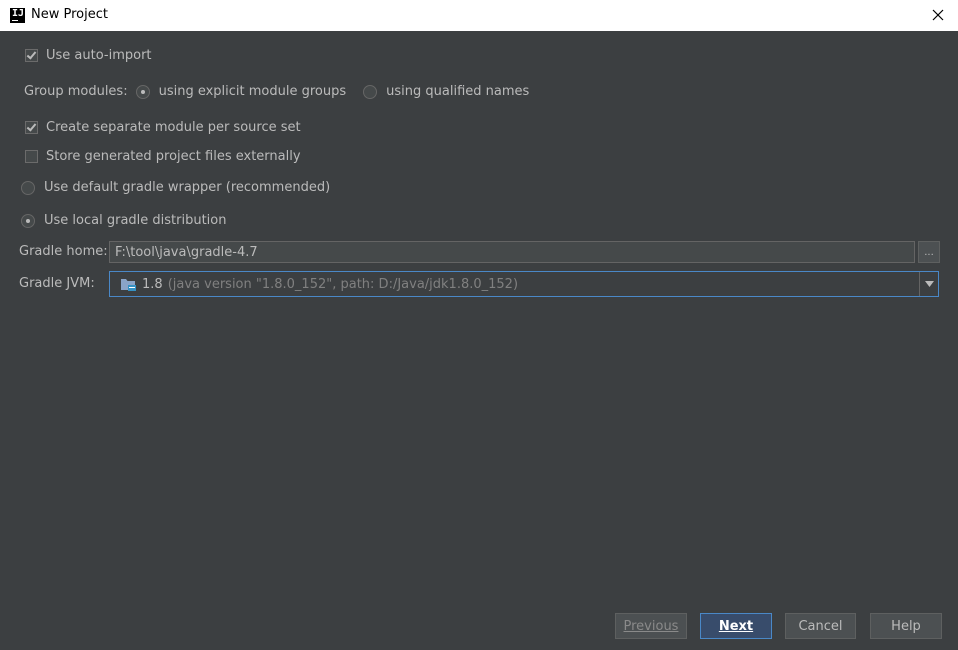 The height and width of the screenshot is (650, 958). I want to click on cancel-button: Cancel, so click(820, 626).